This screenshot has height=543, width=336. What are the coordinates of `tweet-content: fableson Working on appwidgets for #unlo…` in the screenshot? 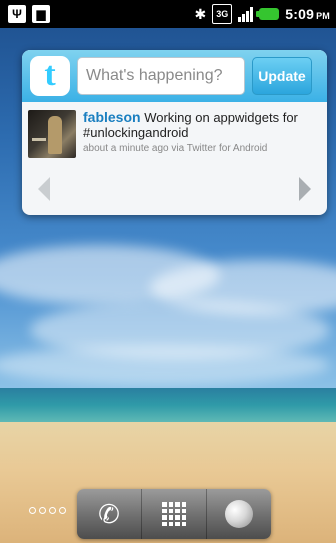 It's located at (202, 125).